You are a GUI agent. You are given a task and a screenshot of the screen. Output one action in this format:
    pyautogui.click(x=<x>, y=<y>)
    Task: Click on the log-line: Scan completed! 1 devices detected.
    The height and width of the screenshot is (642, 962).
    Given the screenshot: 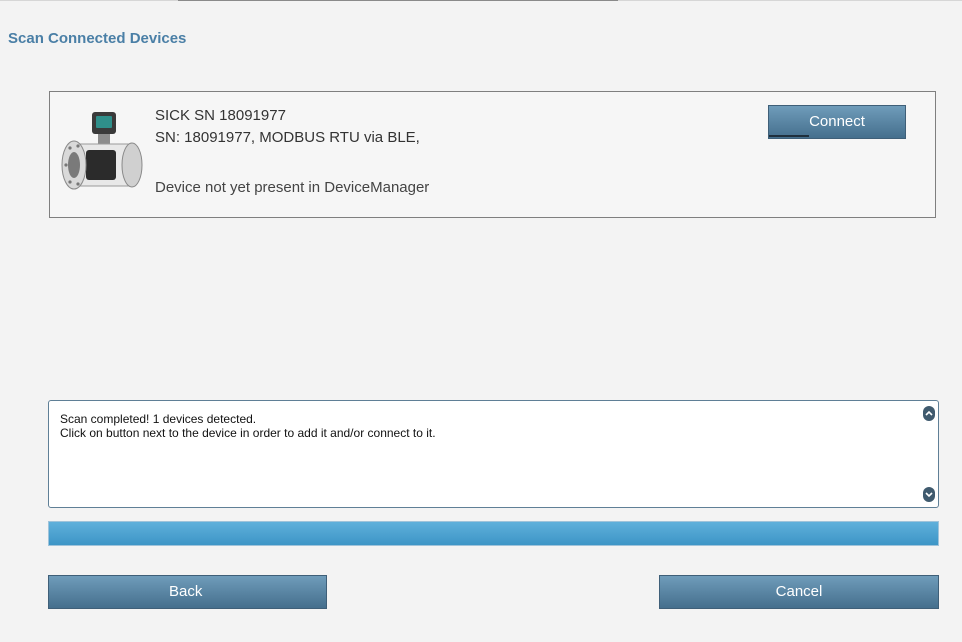 What is the action you would take?
    pyautogui.click(x=158, y=419)
    